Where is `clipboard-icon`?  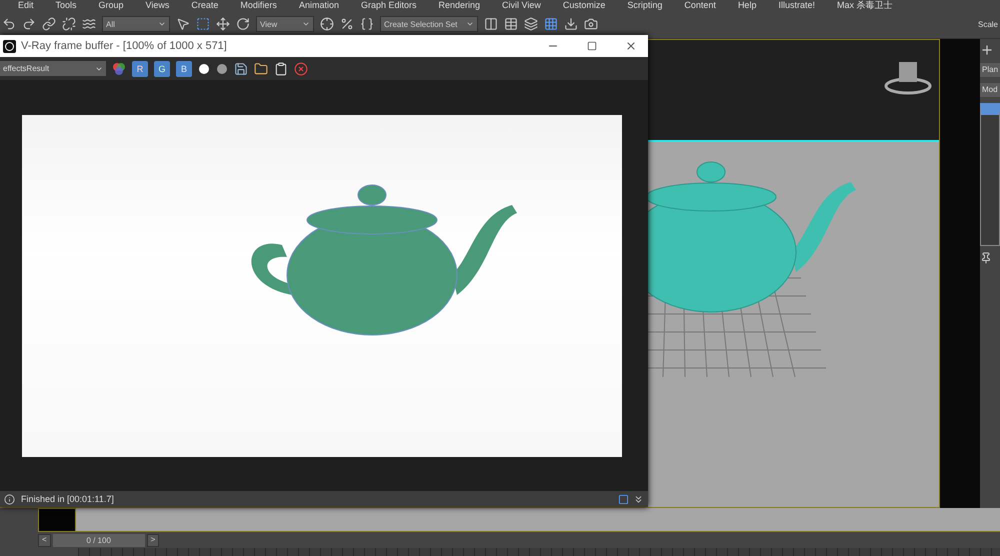
clipboard-icon is located at coordinates (281, 69).